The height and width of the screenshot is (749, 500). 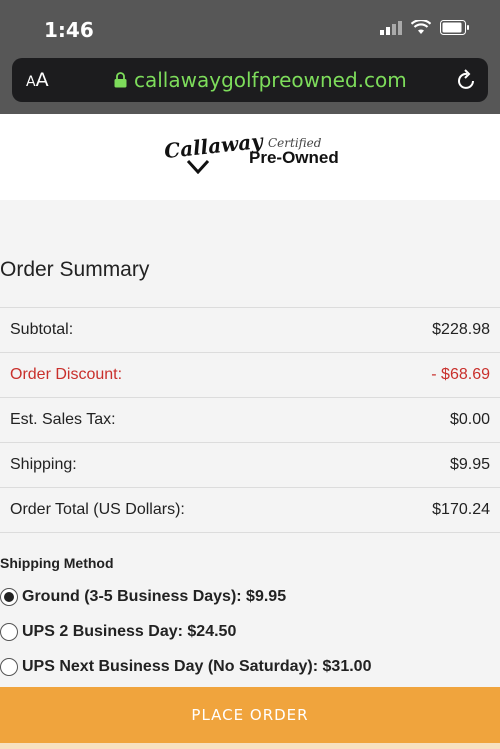 I want to click on status-time: 1:46, so click(x=69, y=30).